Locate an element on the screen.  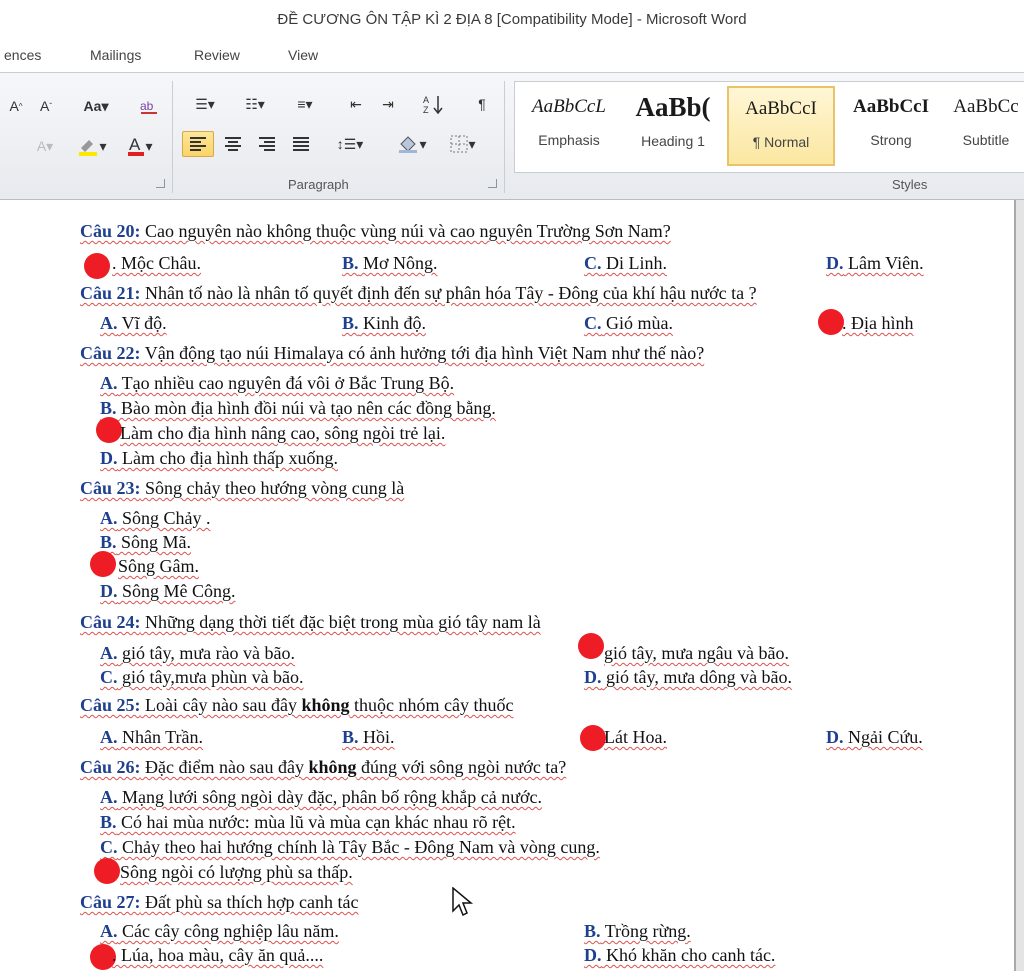
question-27: Câu 27: Đất phù sa thích hợp canh tác is located at coordinates (219, 902).